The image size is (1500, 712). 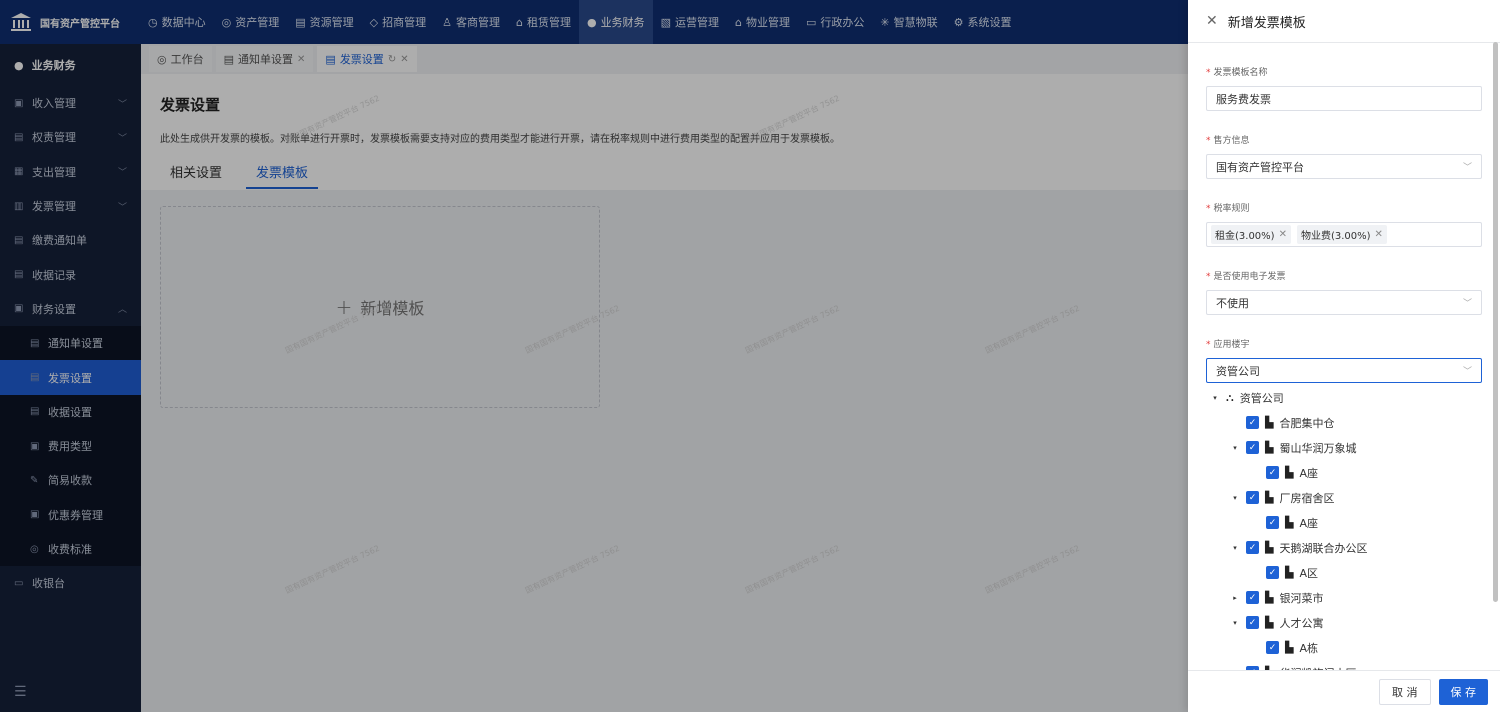 What do you see at coordinates (1308, 648) in the screenshot?
I see `tree-node-label: A栋` at bounding box center [1308, 648].